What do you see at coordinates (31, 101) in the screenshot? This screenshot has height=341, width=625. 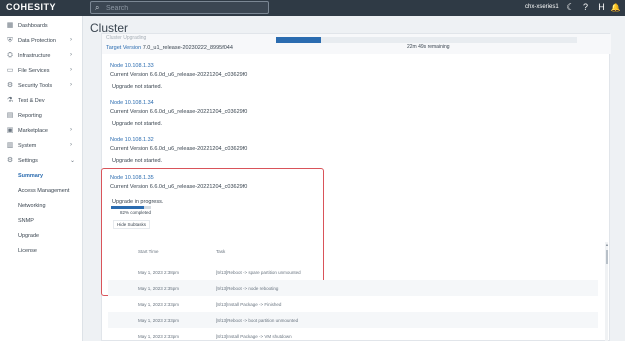 I see `sidebar-item-label: Test & Dev` at bounding box center [31, 101].